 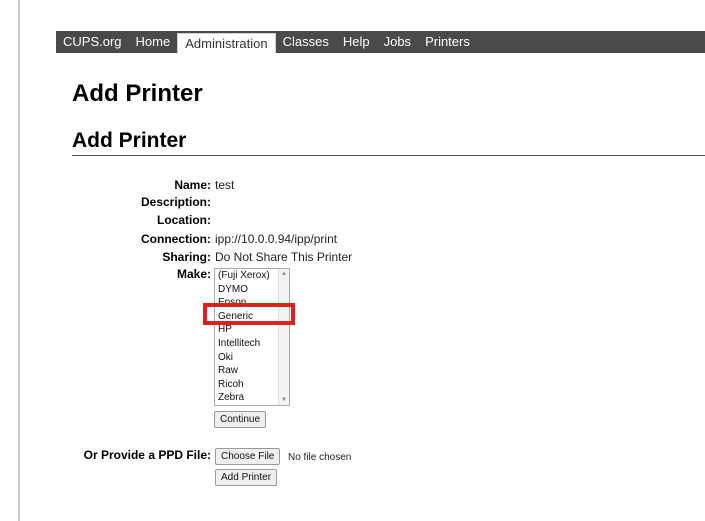 What do you see at coordinates (184, 220) in the screenshot?
I see `location-label: Location:` at bounding box center [184, 220].